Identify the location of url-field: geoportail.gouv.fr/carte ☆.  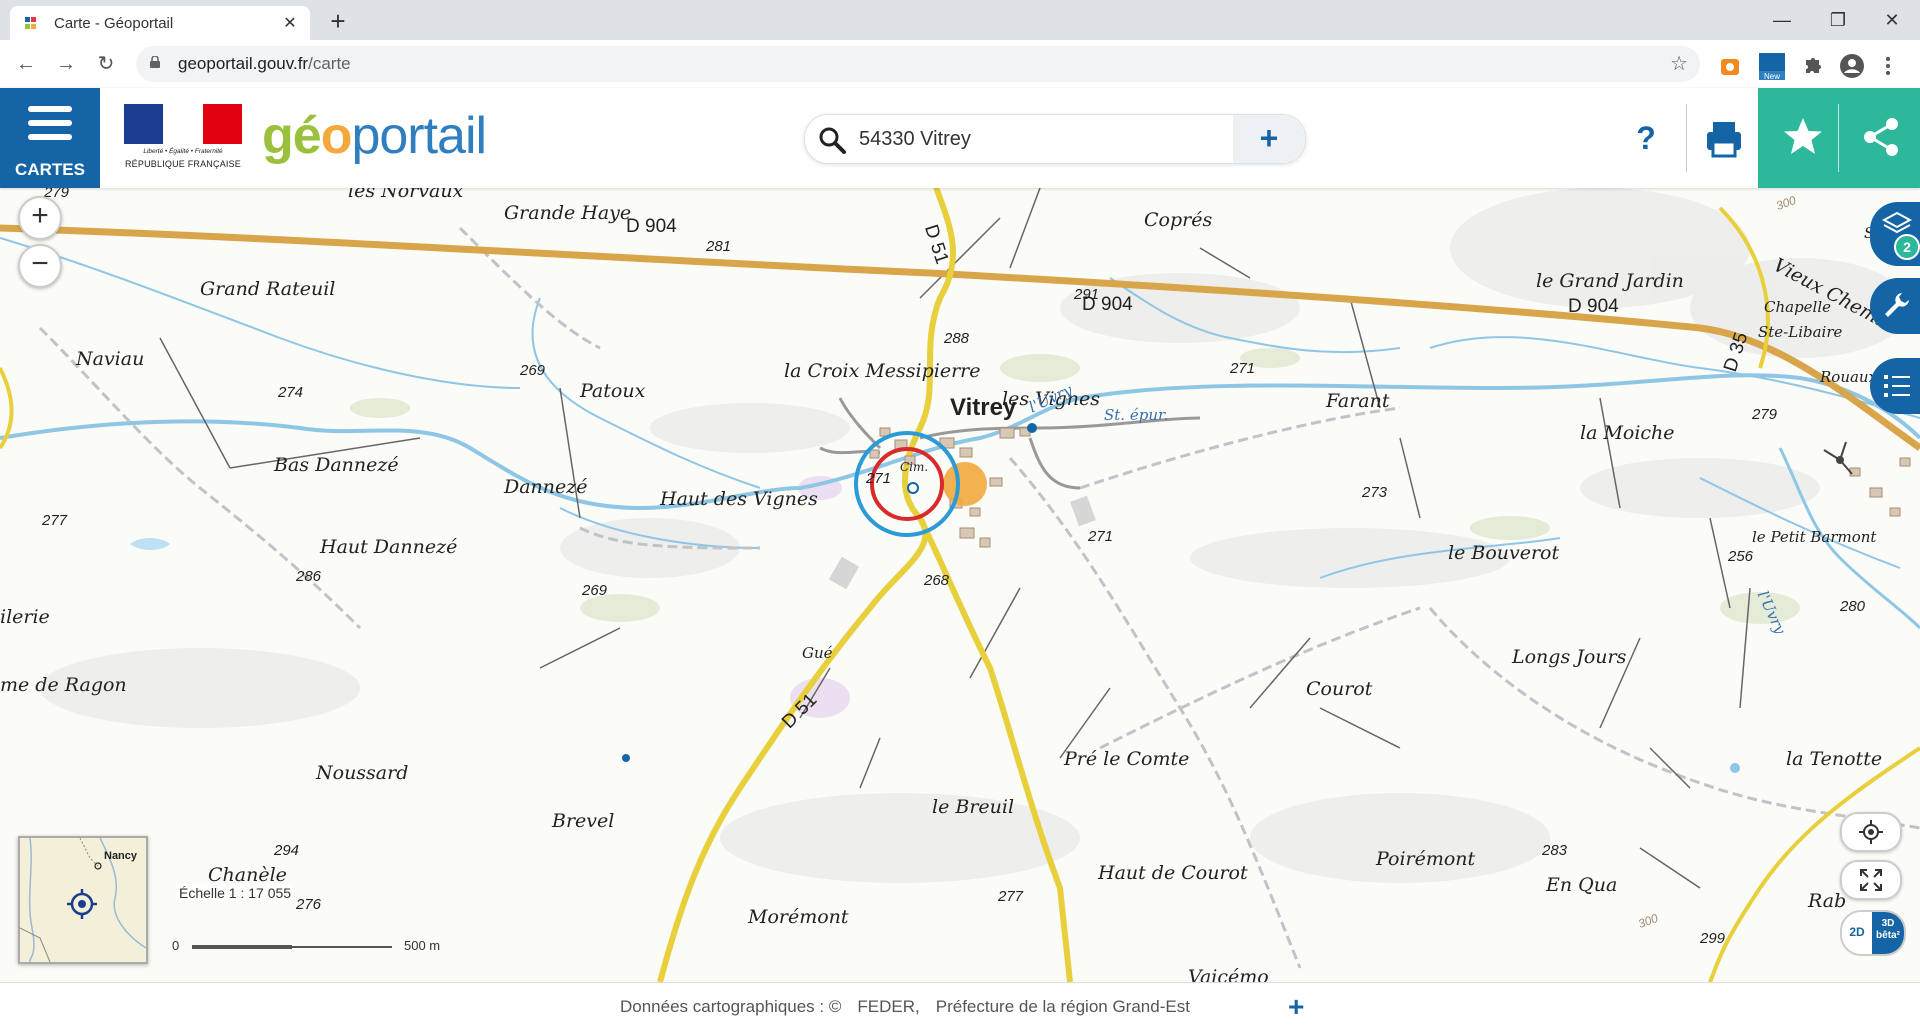
(918, 64).